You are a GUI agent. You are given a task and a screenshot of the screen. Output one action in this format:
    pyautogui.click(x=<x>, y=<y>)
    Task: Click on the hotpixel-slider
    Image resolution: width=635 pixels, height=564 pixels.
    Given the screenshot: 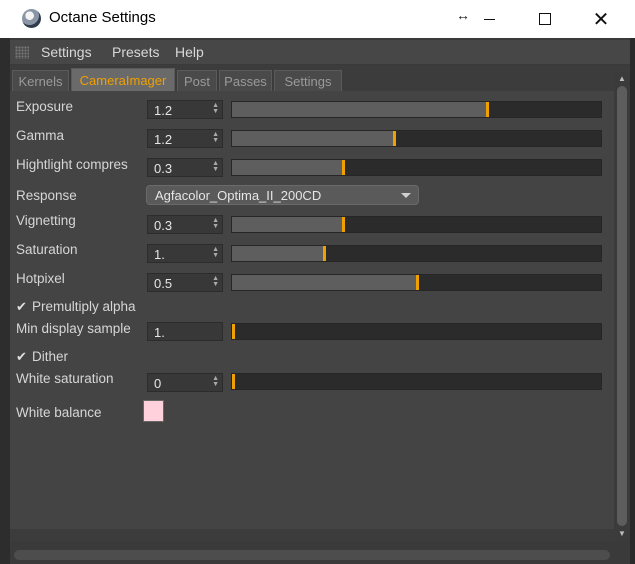 What is the action you would take?
    pyautogui.click(x=416, y=282)
    